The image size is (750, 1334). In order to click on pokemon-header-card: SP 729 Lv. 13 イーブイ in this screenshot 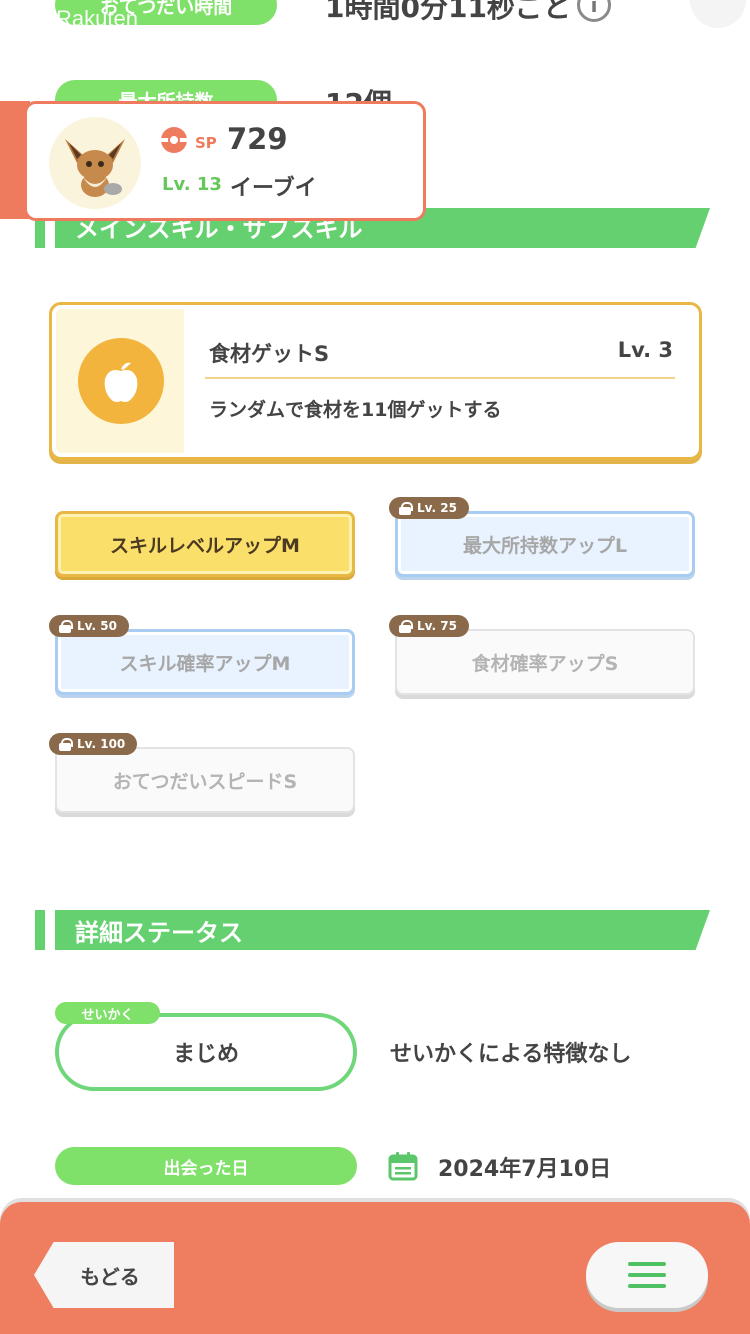, I will do `click(225, 161)`.